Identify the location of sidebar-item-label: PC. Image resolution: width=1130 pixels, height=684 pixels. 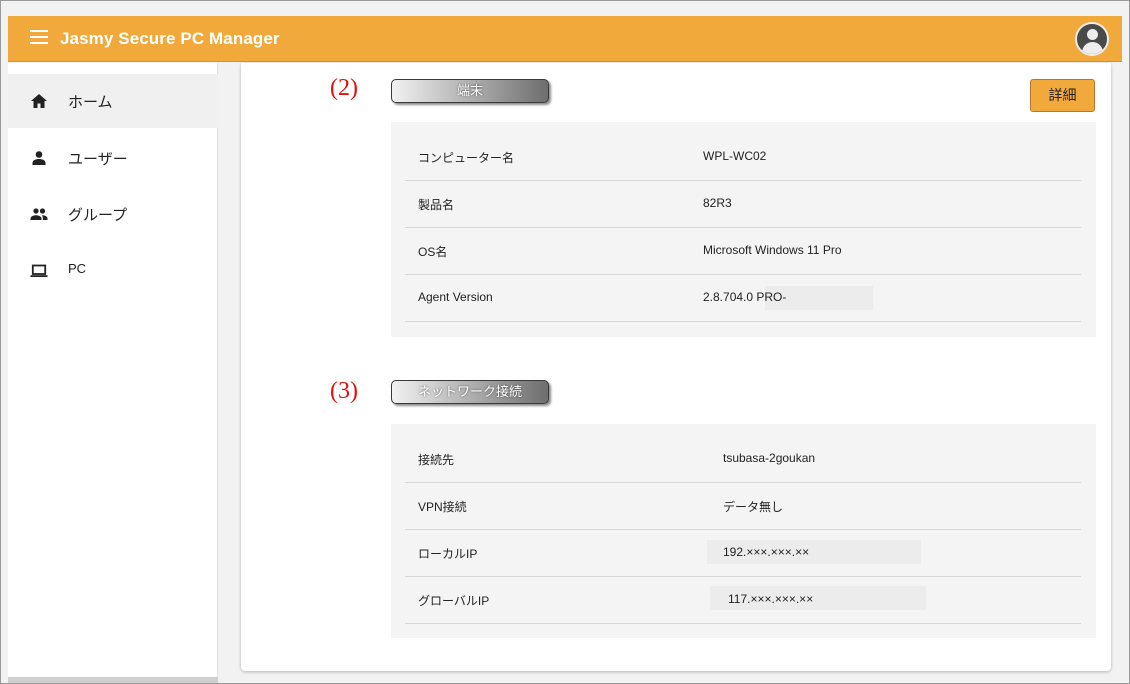
(77, 268).